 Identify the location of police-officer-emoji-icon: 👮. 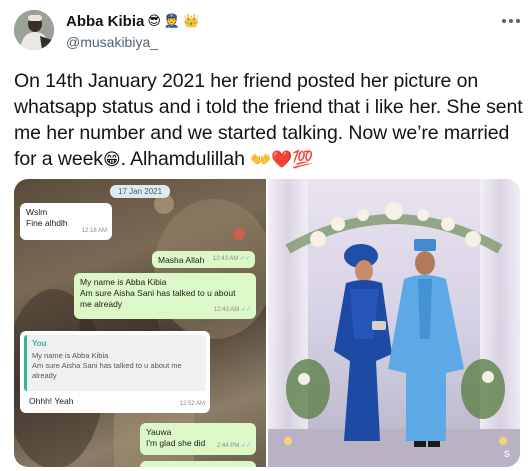
(172, 21).